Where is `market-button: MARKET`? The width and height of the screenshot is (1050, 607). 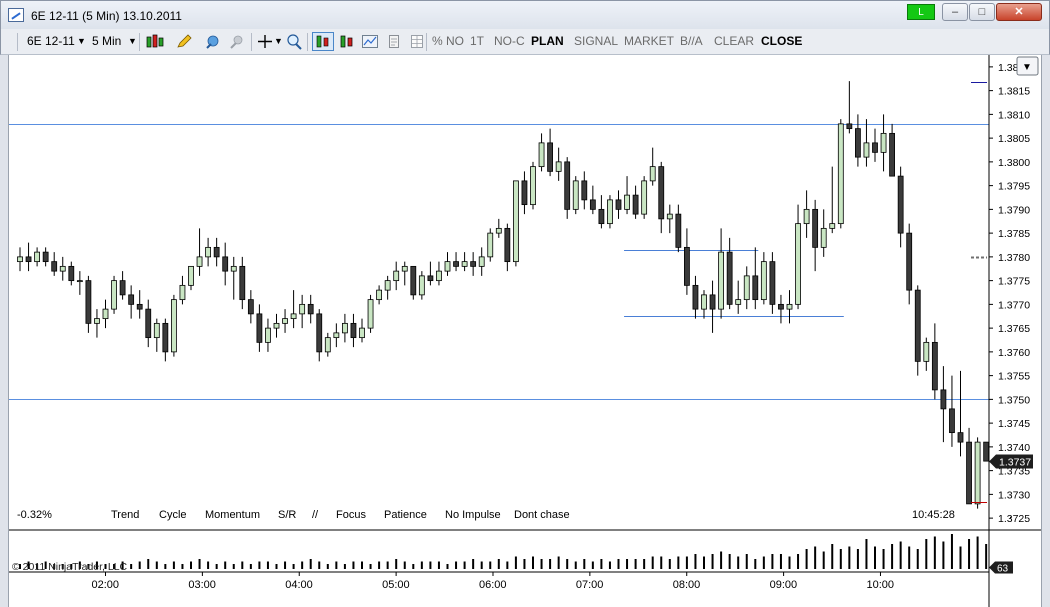
market-button: MARKET is located at coordinates (649, 41).